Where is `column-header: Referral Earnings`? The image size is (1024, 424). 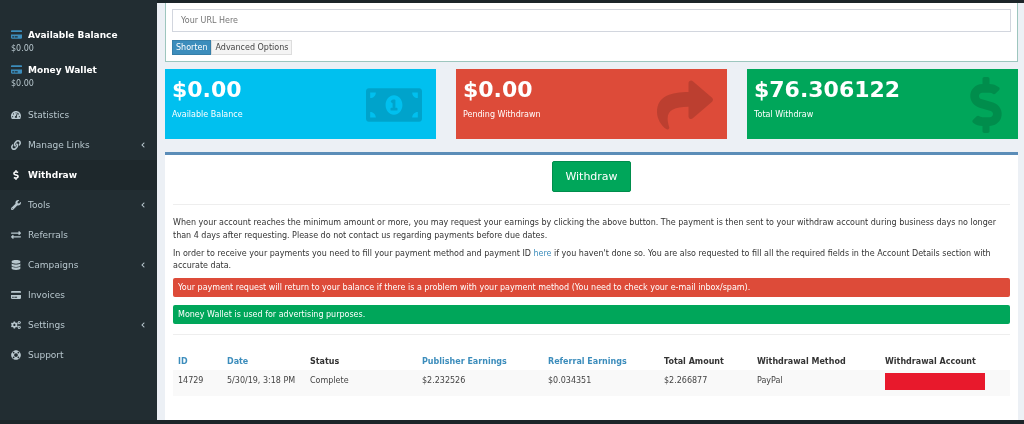 column-header: Referral Earnings is located at coordinates (601, 362).